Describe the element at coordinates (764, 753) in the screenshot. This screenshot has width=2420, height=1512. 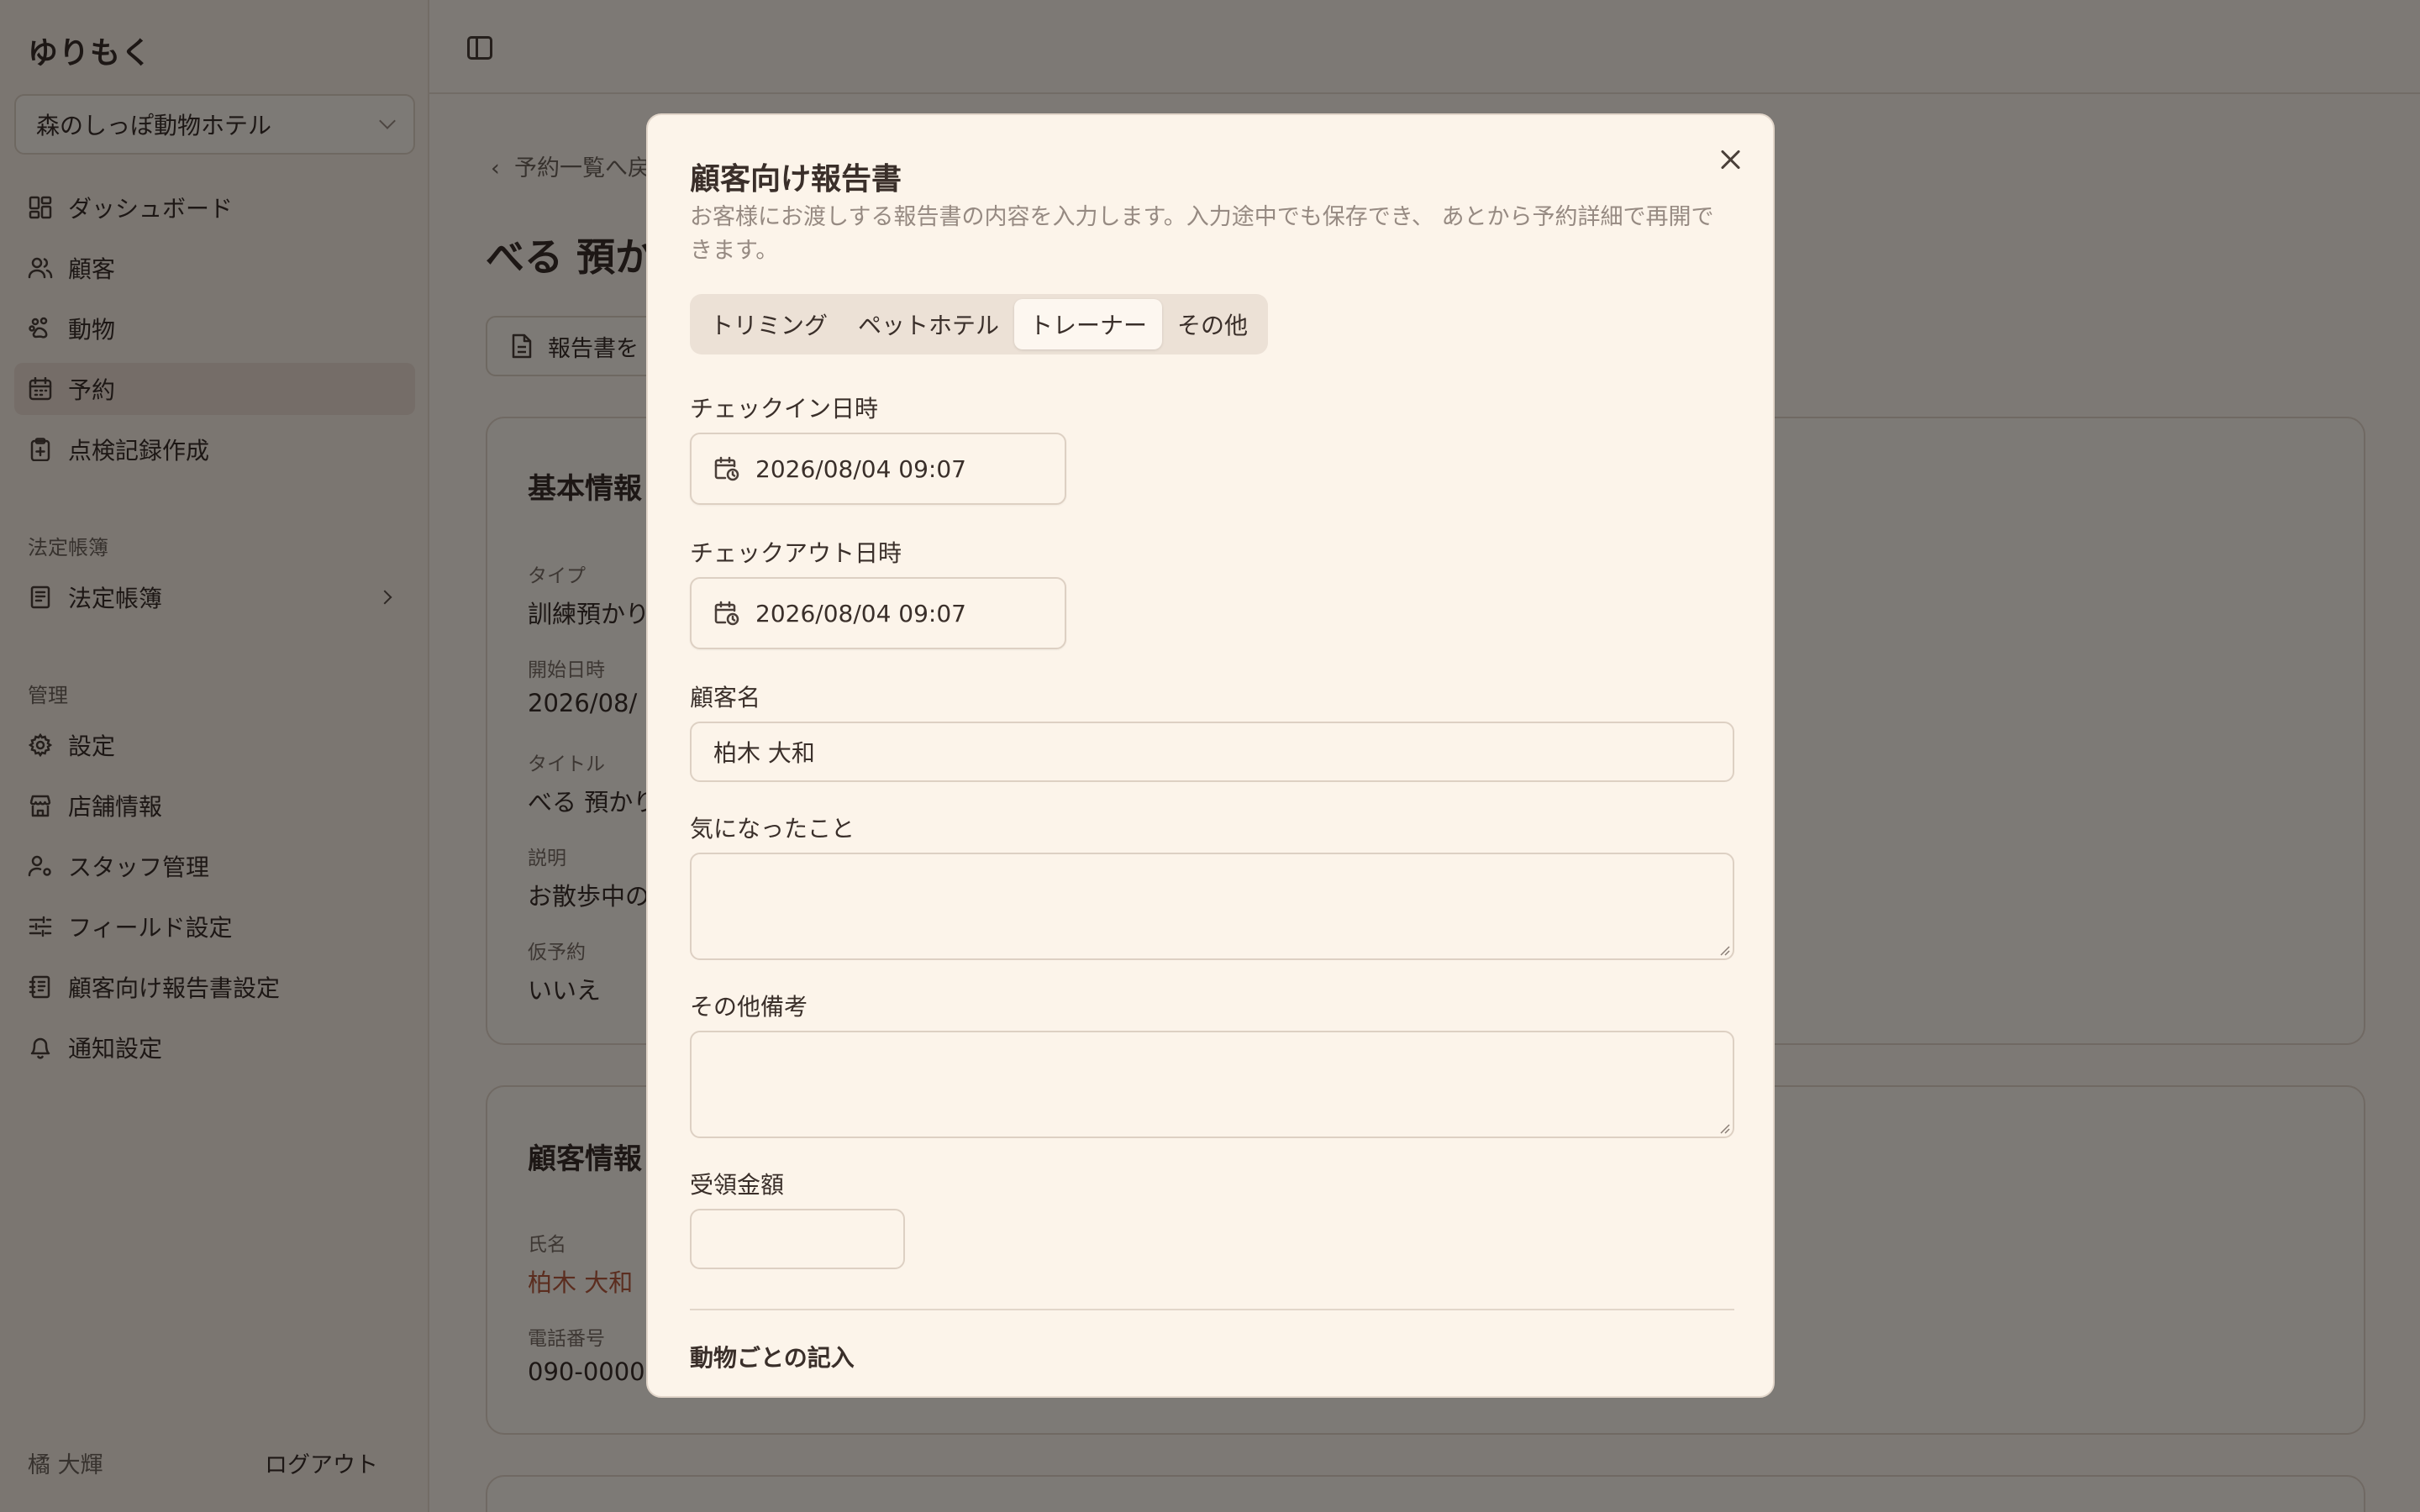
I see `customer-name-value: 柏木 大和` at that location.